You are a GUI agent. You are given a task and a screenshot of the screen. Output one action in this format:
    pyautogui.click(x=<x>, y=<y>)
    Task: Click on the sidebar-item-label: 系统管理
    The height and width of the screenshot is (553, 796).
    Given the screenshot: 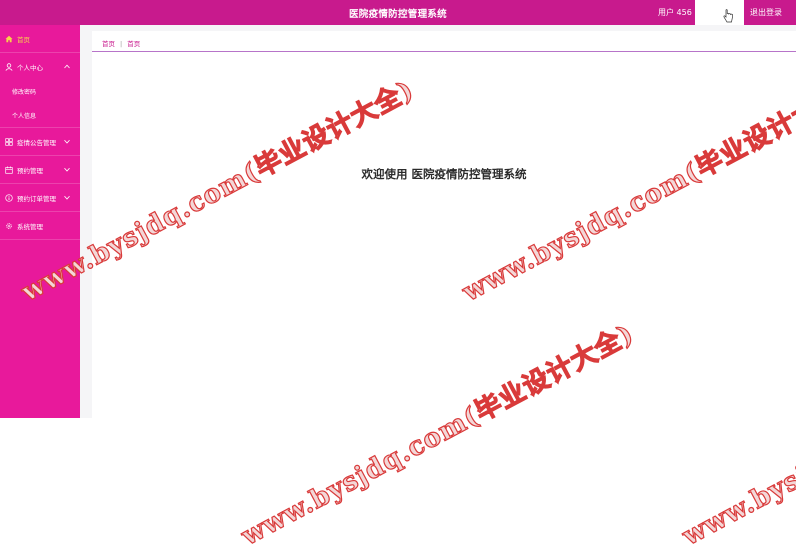 What is the action you would take?
    pyautogui.click(x=30, y=226)
    